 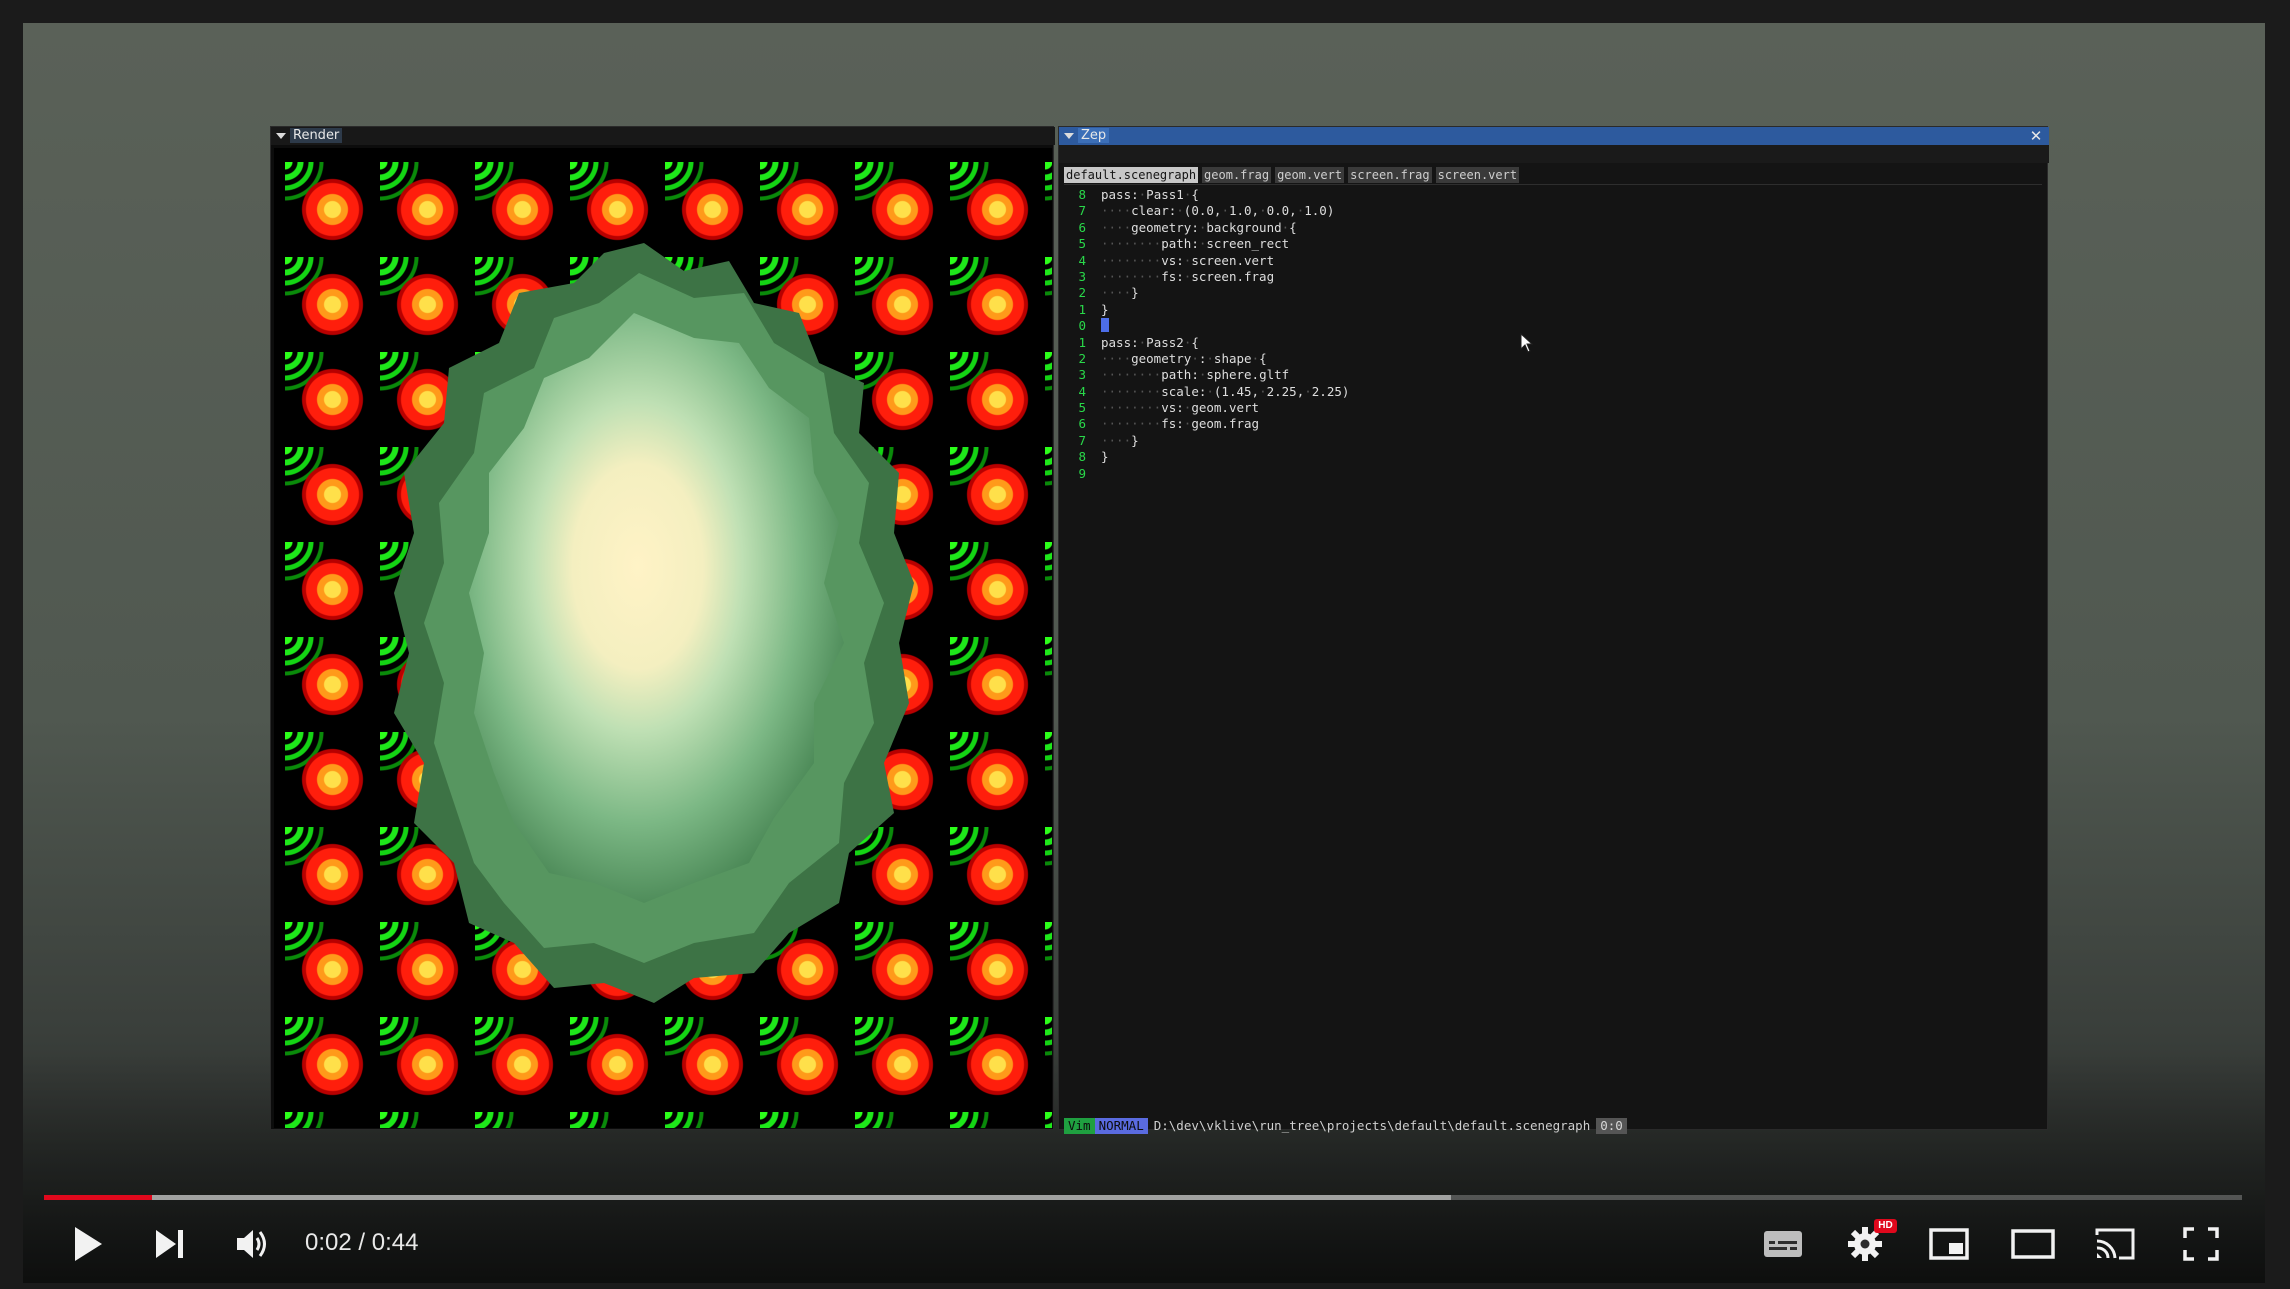 What do you see at coordinates (1551, 408) in the screenshot?
I see `code-line: 5 ········vs:·geom.vert` at bounding box center [1551, 408].